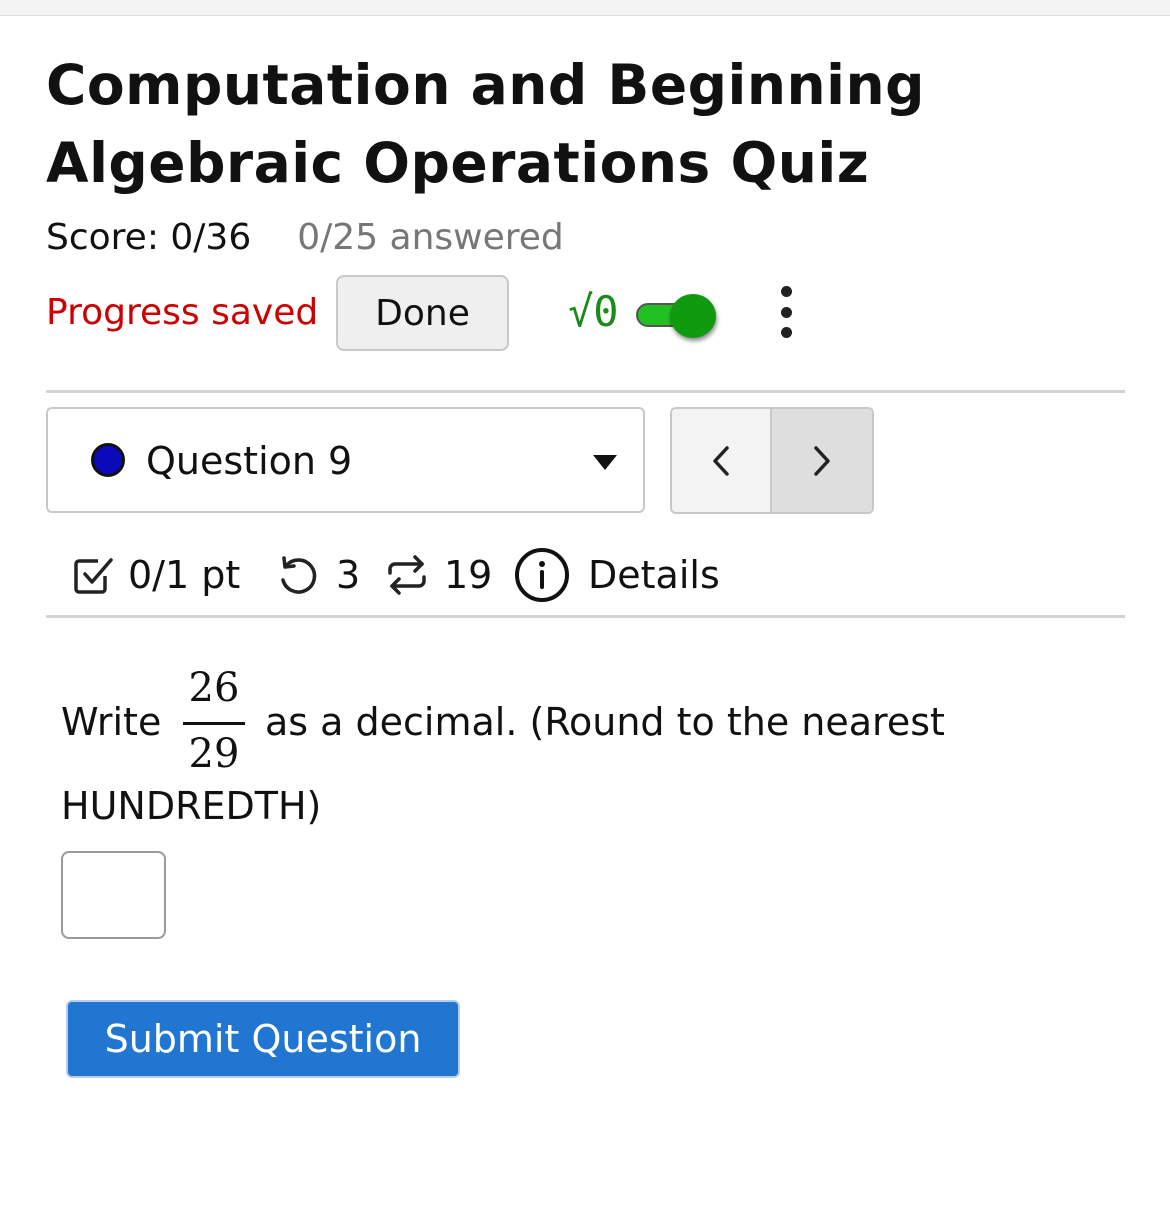 The height and width of the screenshot is (1221, 1170). What do you see at coordinates (111, 722) in the screenshot?
I see `prompt-prefix: Write` at bounding box center [111, 722].